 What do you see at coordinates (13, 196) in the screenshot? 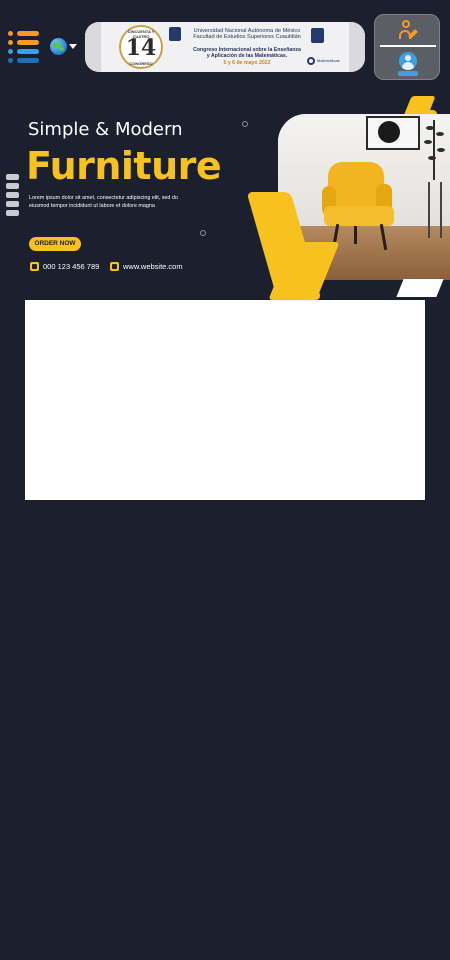
I see `side-panel-handle` at bounding box center [13, 196].